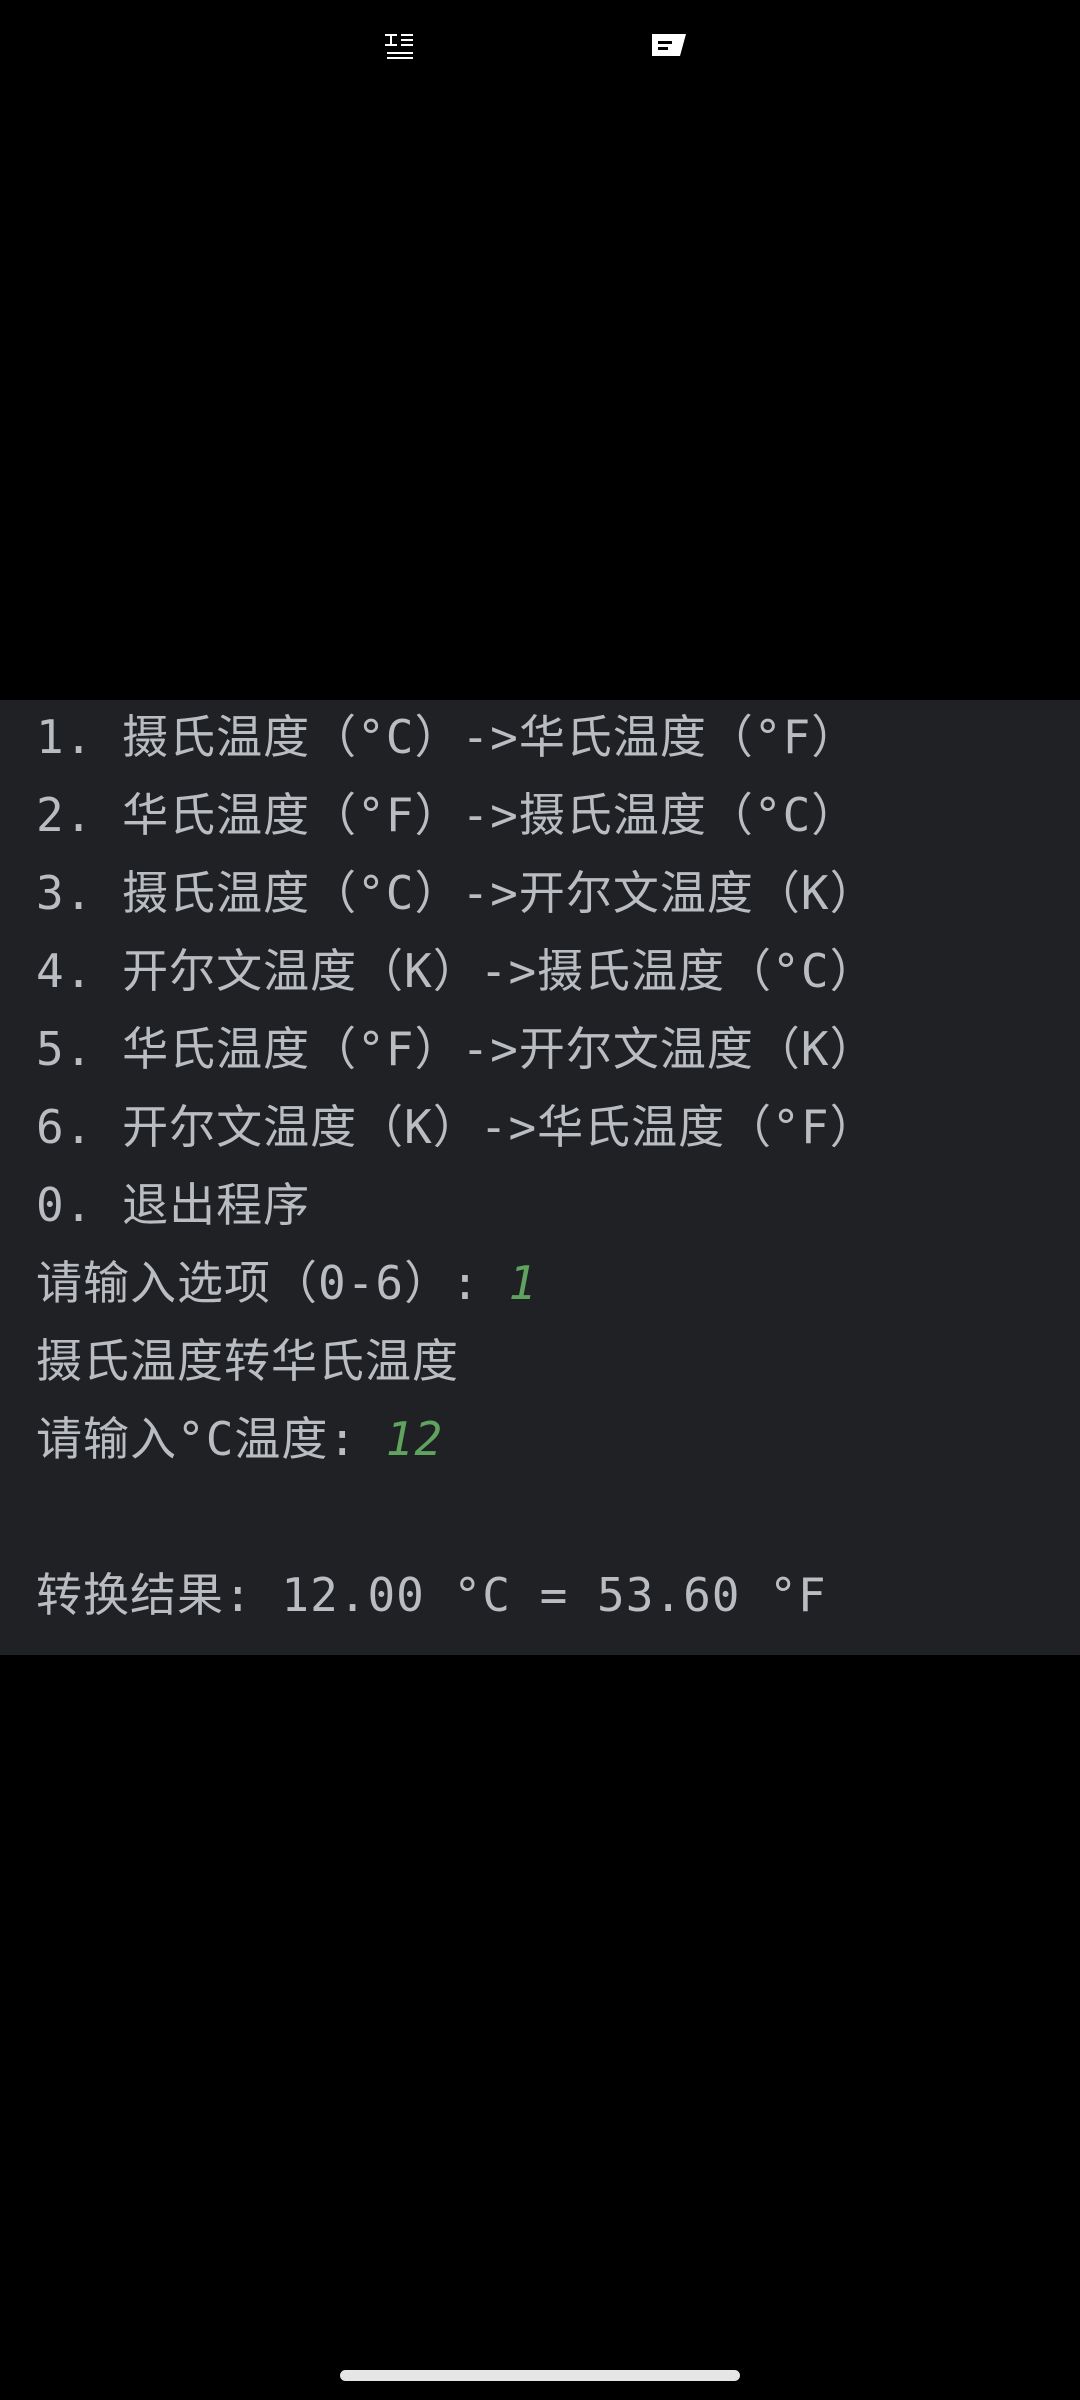 The width and height of the screenshot is (1080, 2400). What do you see at coordinates (400, 46) in the screenshot?
I see `signal-status-icon` at bounding box center [400, 46].